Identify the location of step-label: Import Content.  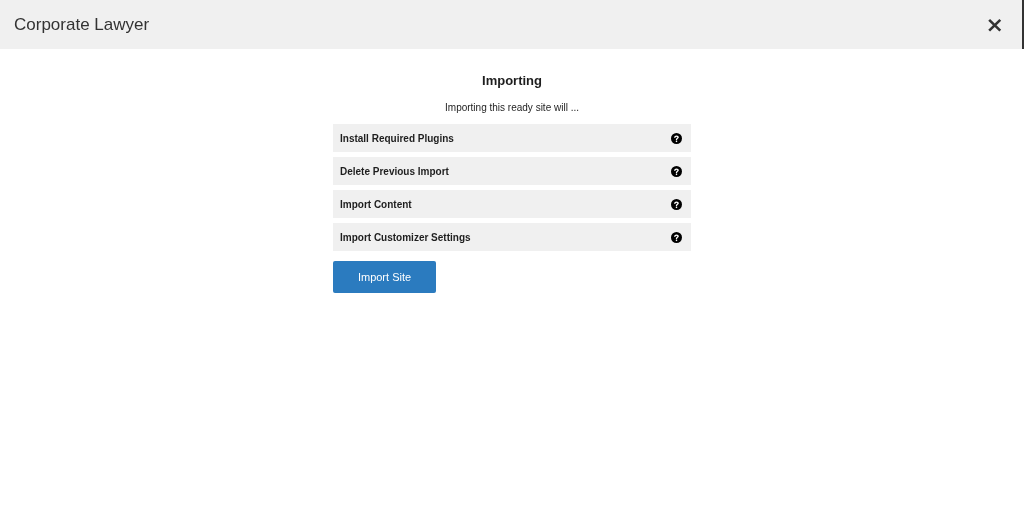
(376, 204).